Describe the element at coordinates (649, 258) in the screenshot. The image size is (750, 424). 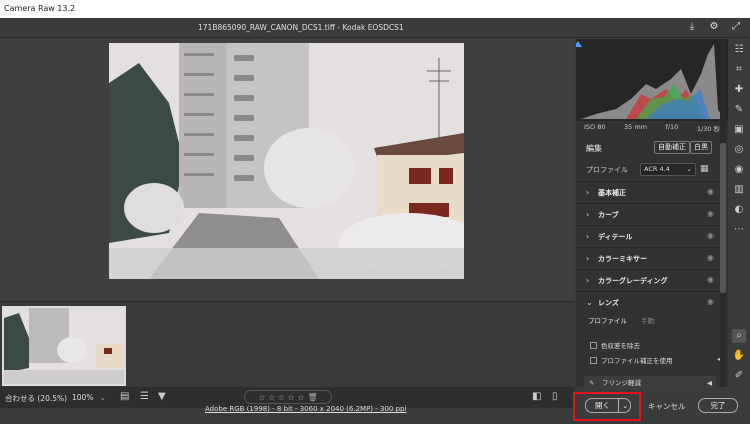
I see `section-color-mixer: › カラーミキサー ◉` at that location.